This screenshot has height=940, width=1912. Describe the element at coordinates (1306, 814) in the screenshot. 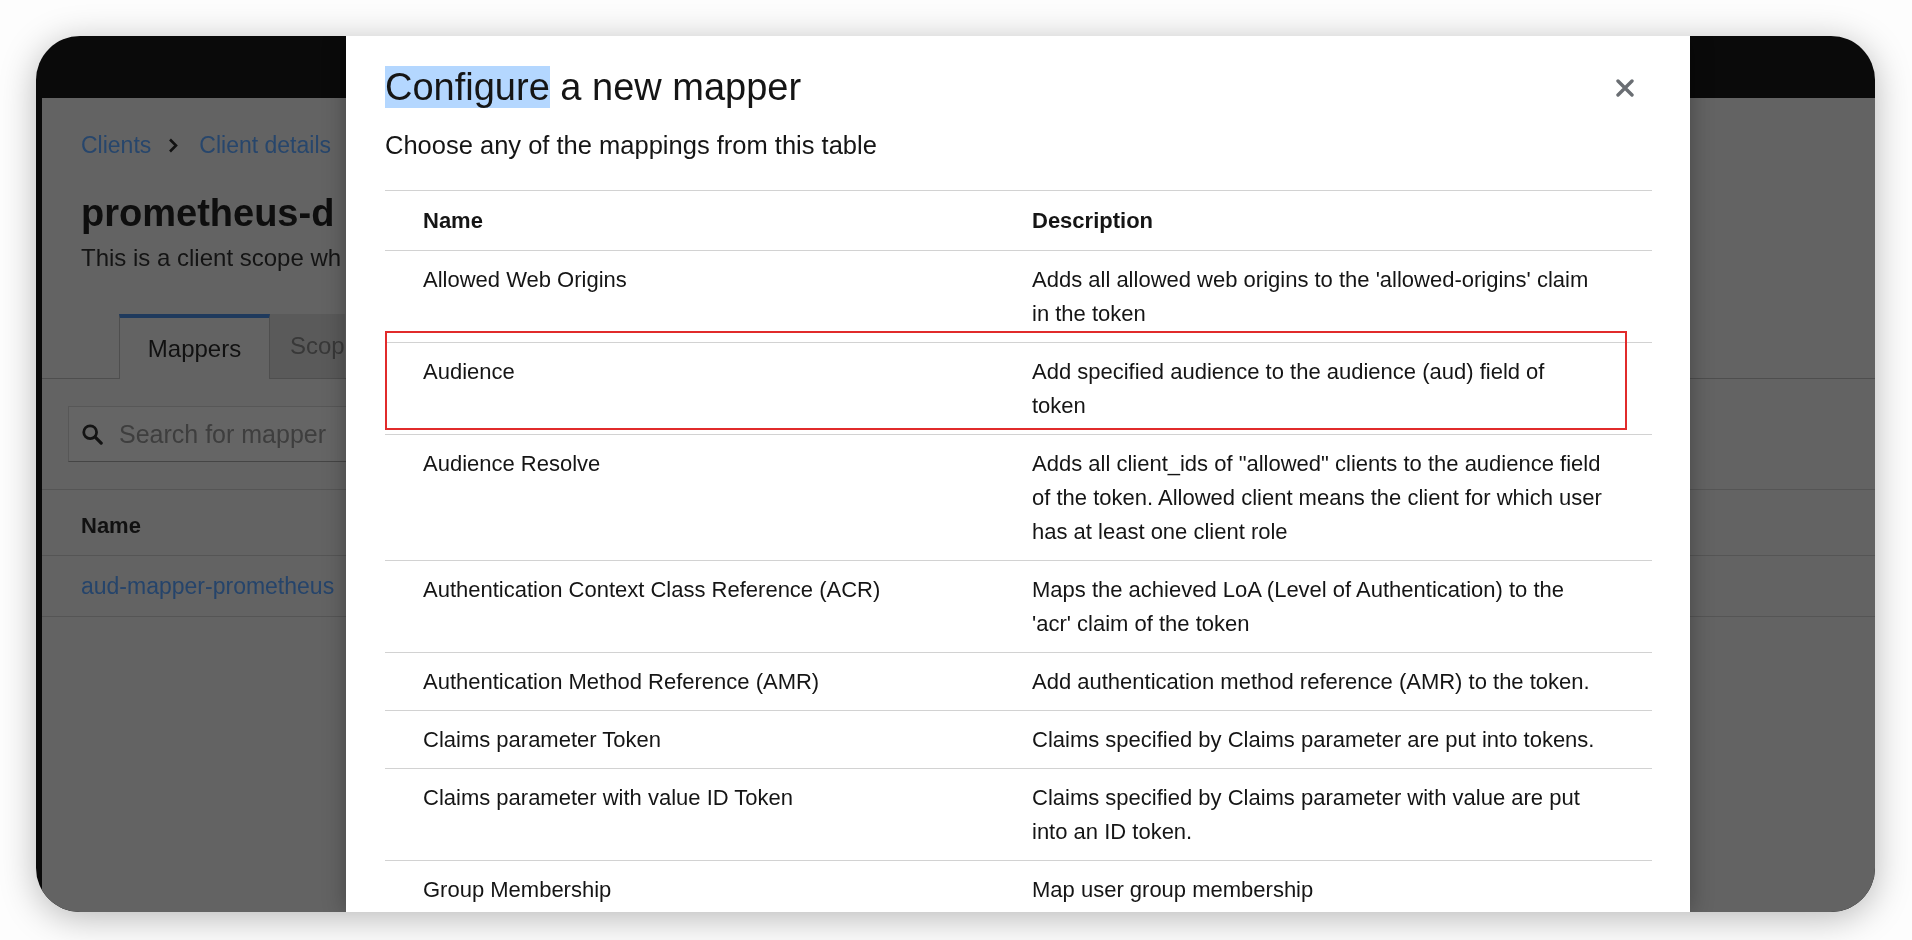

I see `mapper-description: Claims specified by Claims parameter with value are put into an ID token.` at that location.